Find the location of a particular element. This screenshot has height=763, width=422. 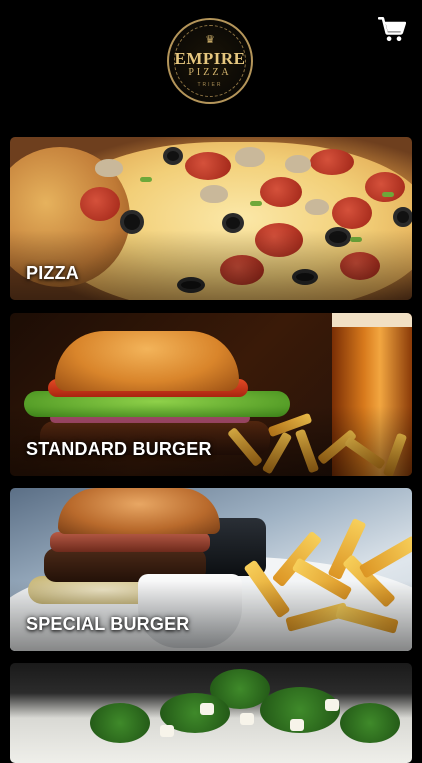

category-label: PIZZA is located at coordinates (52, 273).